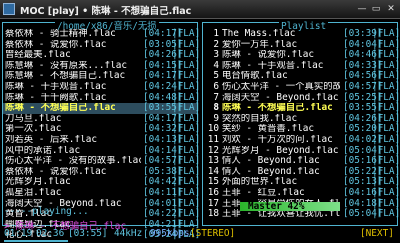  What do you see at coordinates (38, 55) in the screenshot?
I see `file-name: 曾经最美.flac` at bounding box center [38, 55].